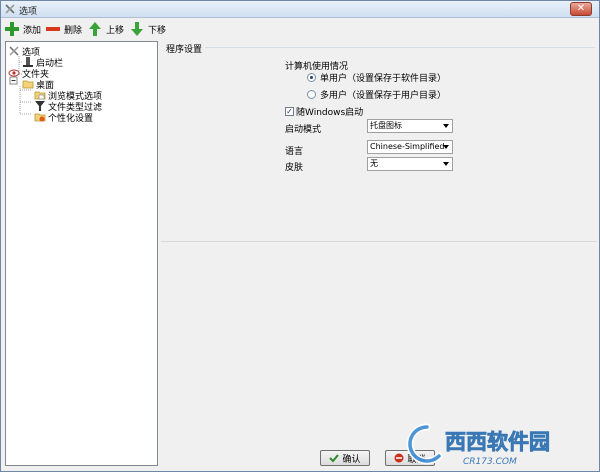  I want to click on skin-select: 无, so click(410, 164).